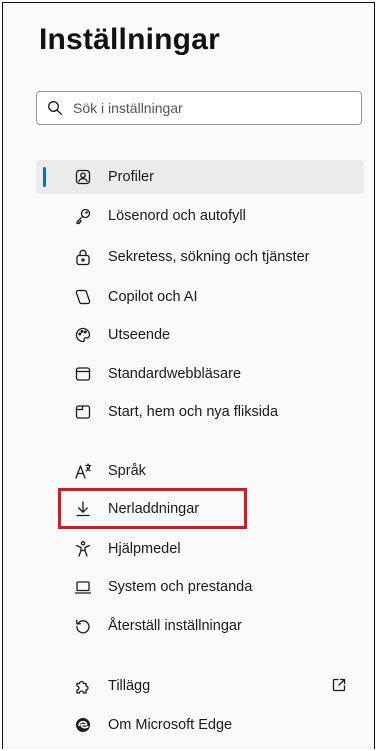 This screenshot has height=751, width=382. I want to click on sidebar-item-label: Sekretess, sökning och tjänster, so click(209, 257).